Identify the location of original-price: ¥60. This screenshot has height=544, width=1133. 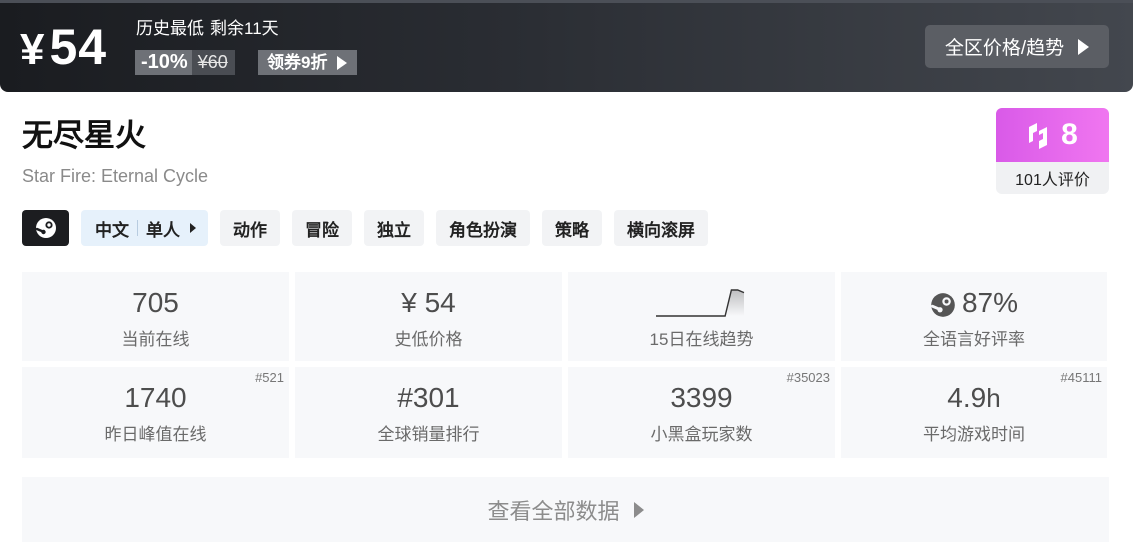
(213, 62).